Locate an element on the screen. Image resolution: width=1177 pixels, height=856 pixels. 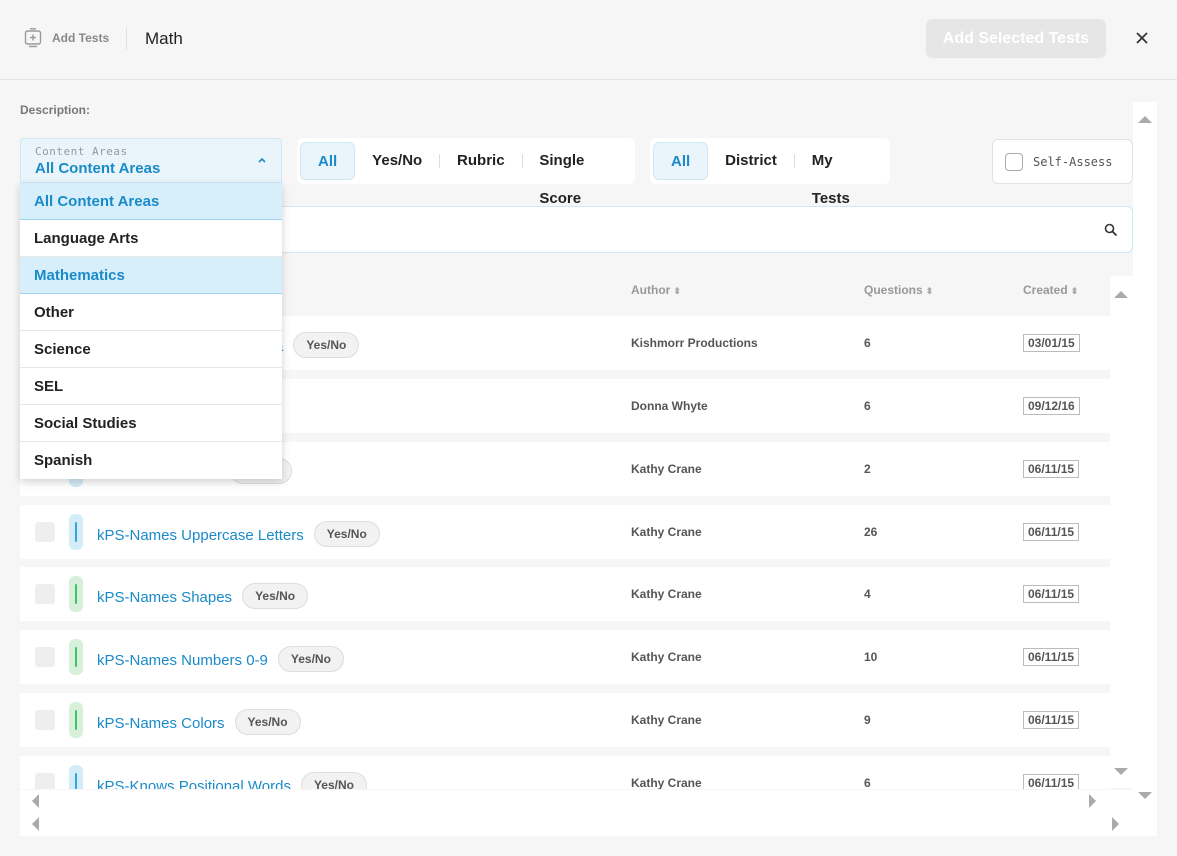
test-name: kPS-Names Colors is located at coordinates (161, 723).